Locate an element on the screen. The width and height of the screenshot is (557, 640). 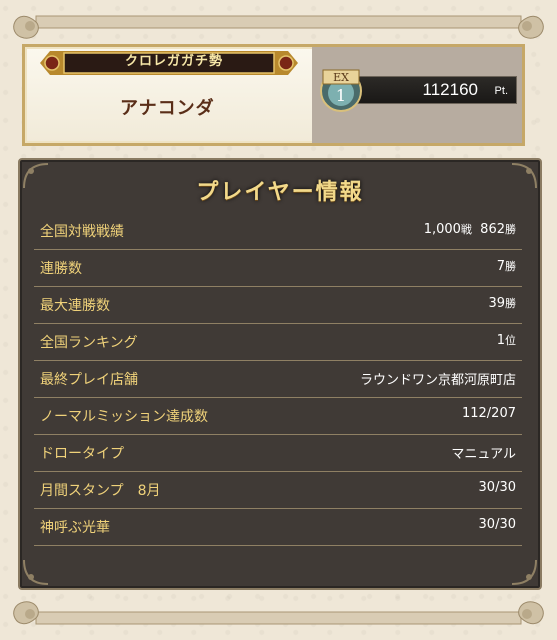
stat-value: 1位 is located at coordinates (506, 340).